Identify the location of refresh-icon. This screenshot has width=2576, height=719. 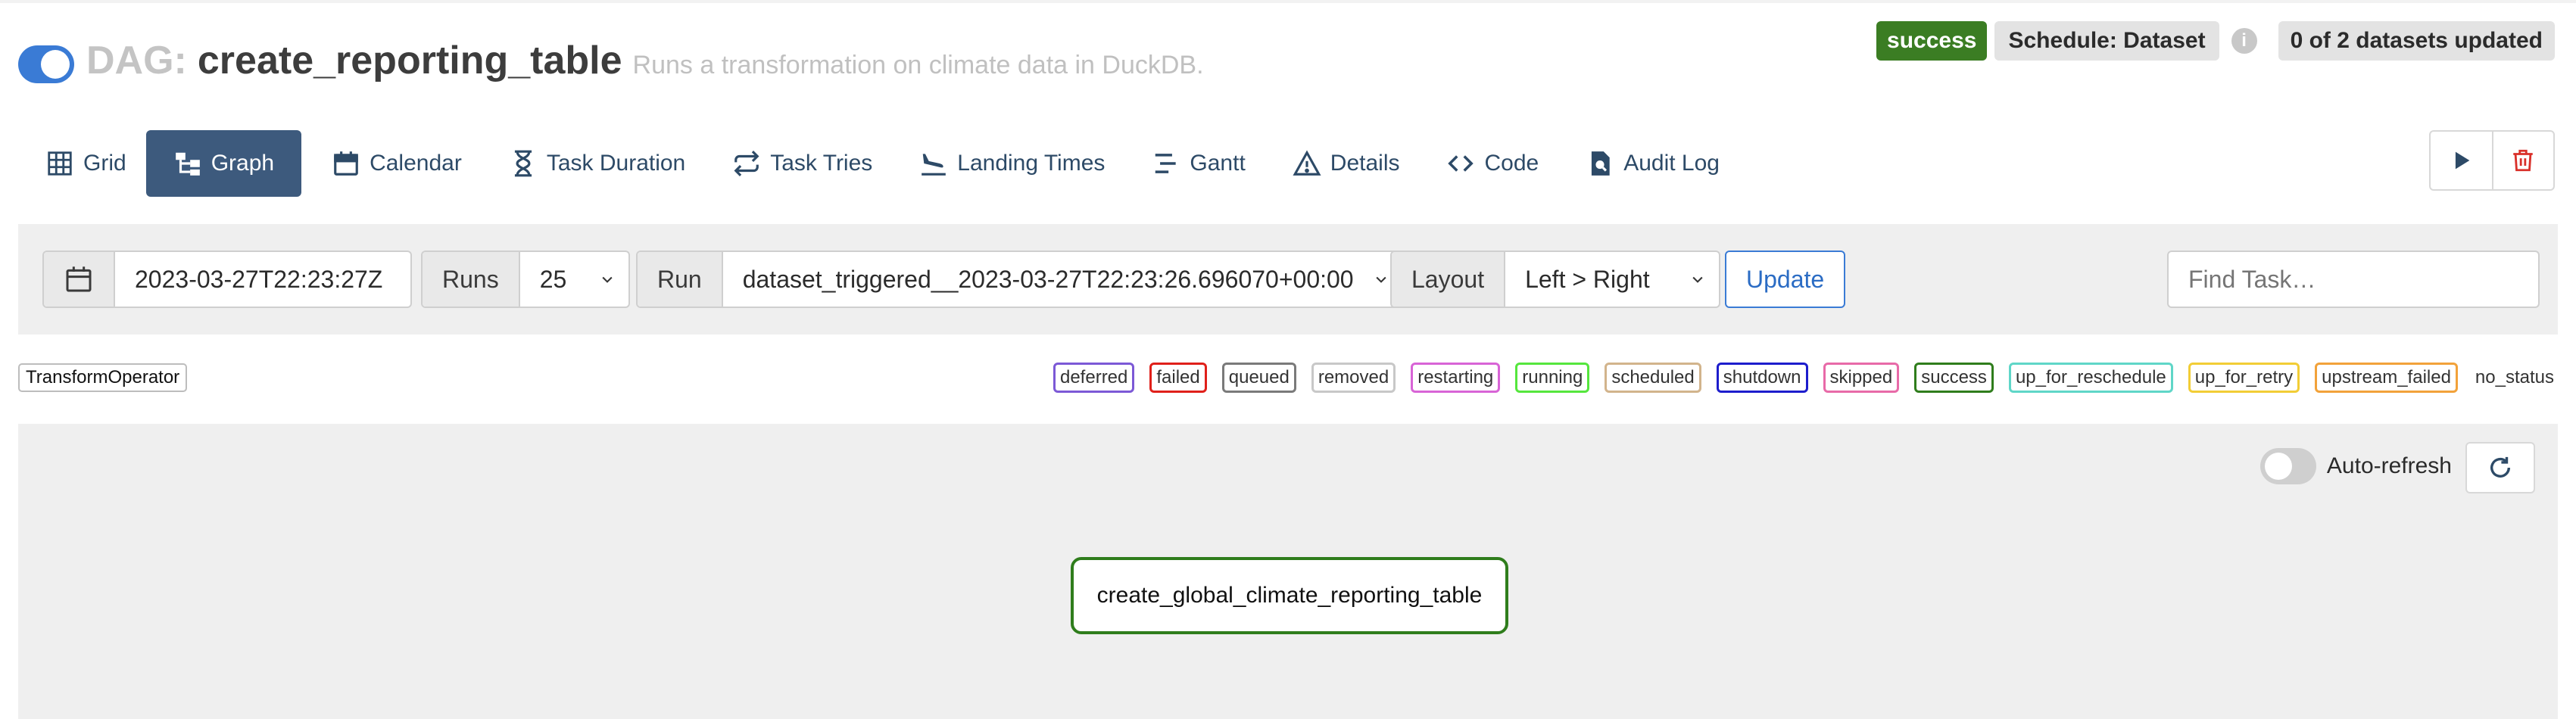
(2500, 467).